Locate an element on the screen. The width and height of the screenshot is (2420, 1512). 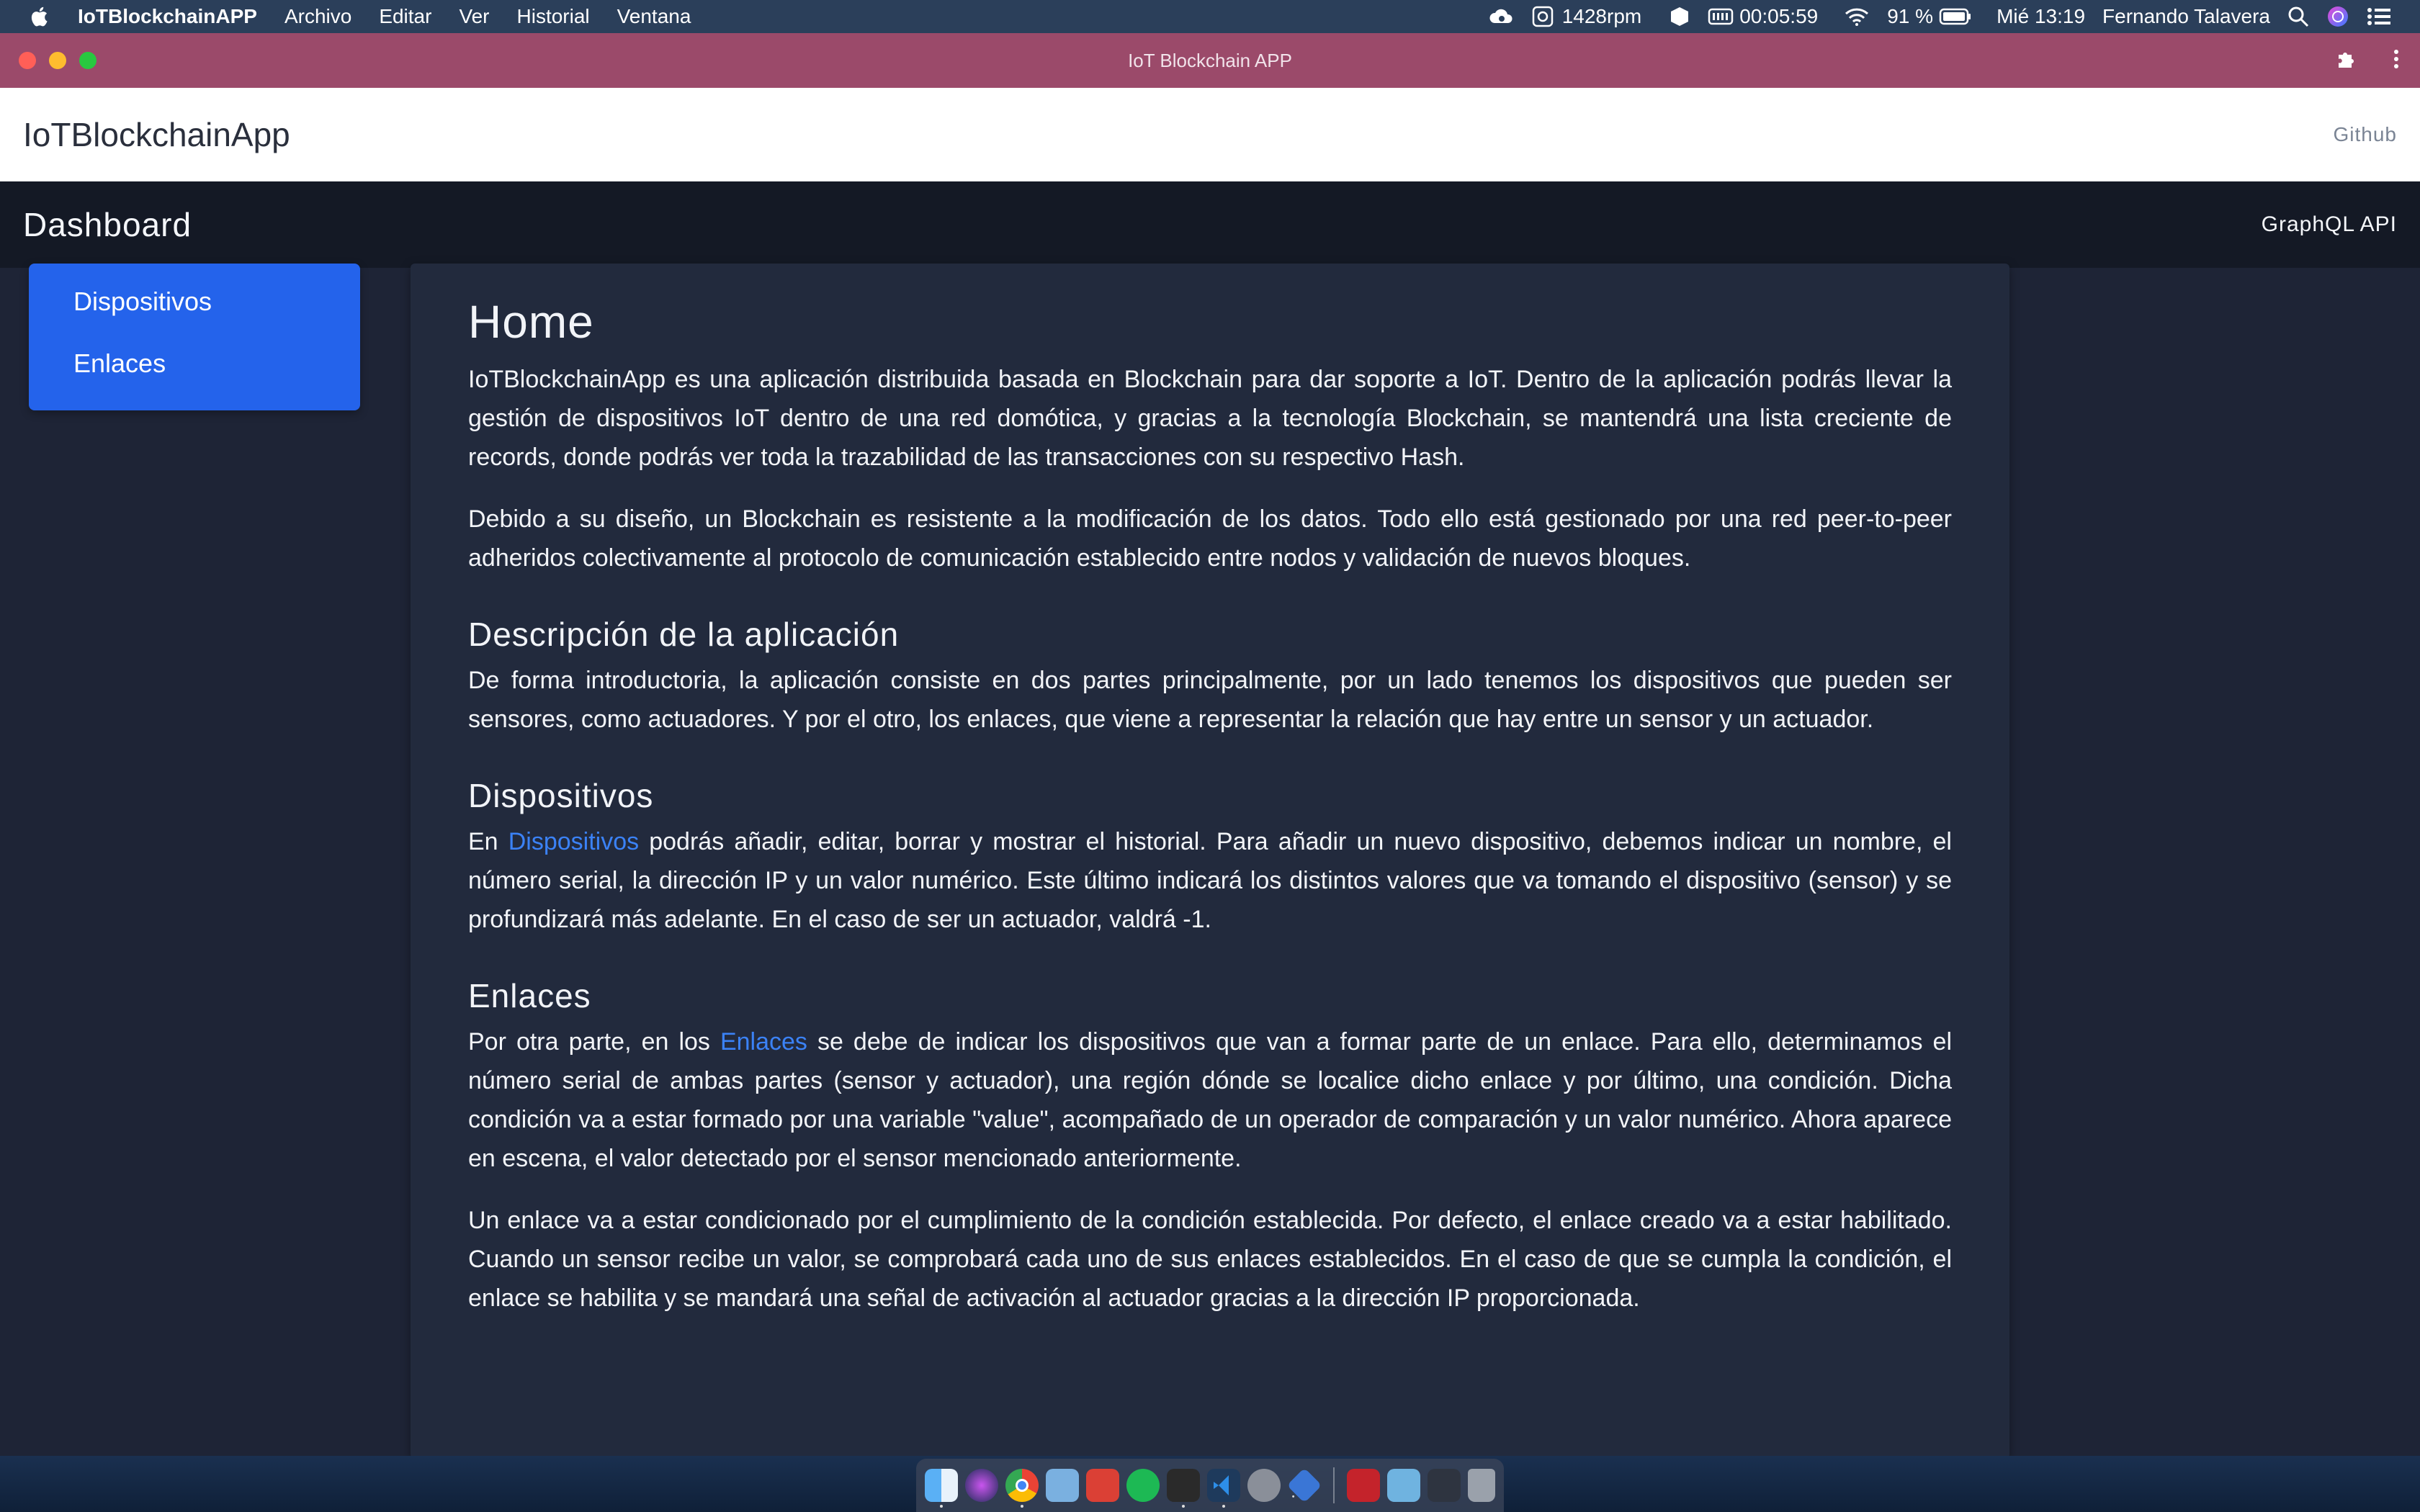
menu-ver: Ver is located at coordinates (474, 16).